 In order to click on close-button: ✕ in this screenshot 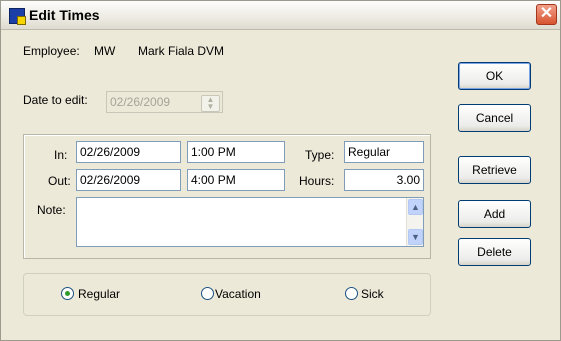, I will do `click(546, 14)`.